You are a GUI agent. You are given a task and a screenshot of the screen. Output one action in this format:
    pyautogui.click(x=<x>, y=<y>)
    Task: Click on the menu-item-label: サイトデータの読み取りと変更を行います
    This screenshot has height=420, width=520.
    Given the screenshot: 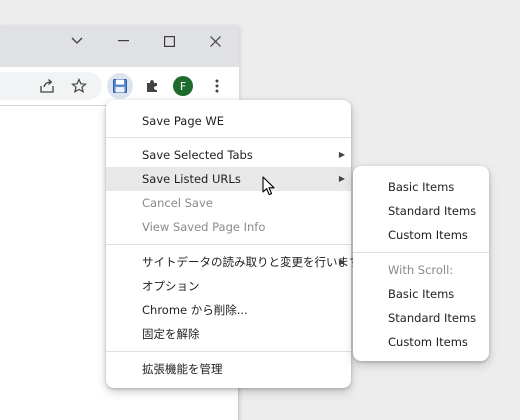 What is the action you would take?
    pyautogui.click(x=251, y=262)
    